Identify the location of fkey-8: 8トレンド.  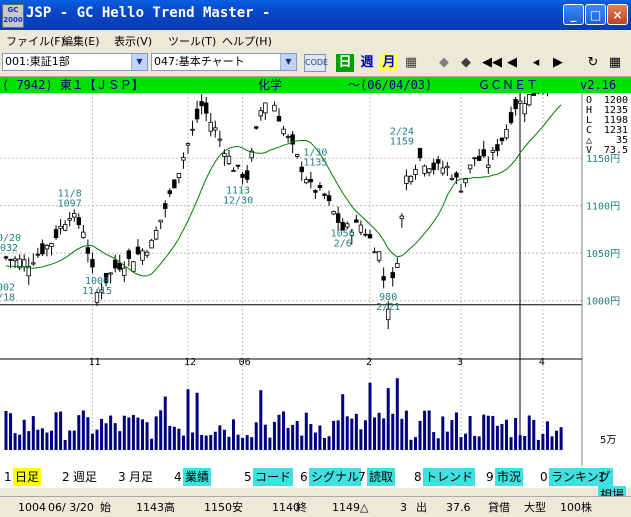
(444, 477).